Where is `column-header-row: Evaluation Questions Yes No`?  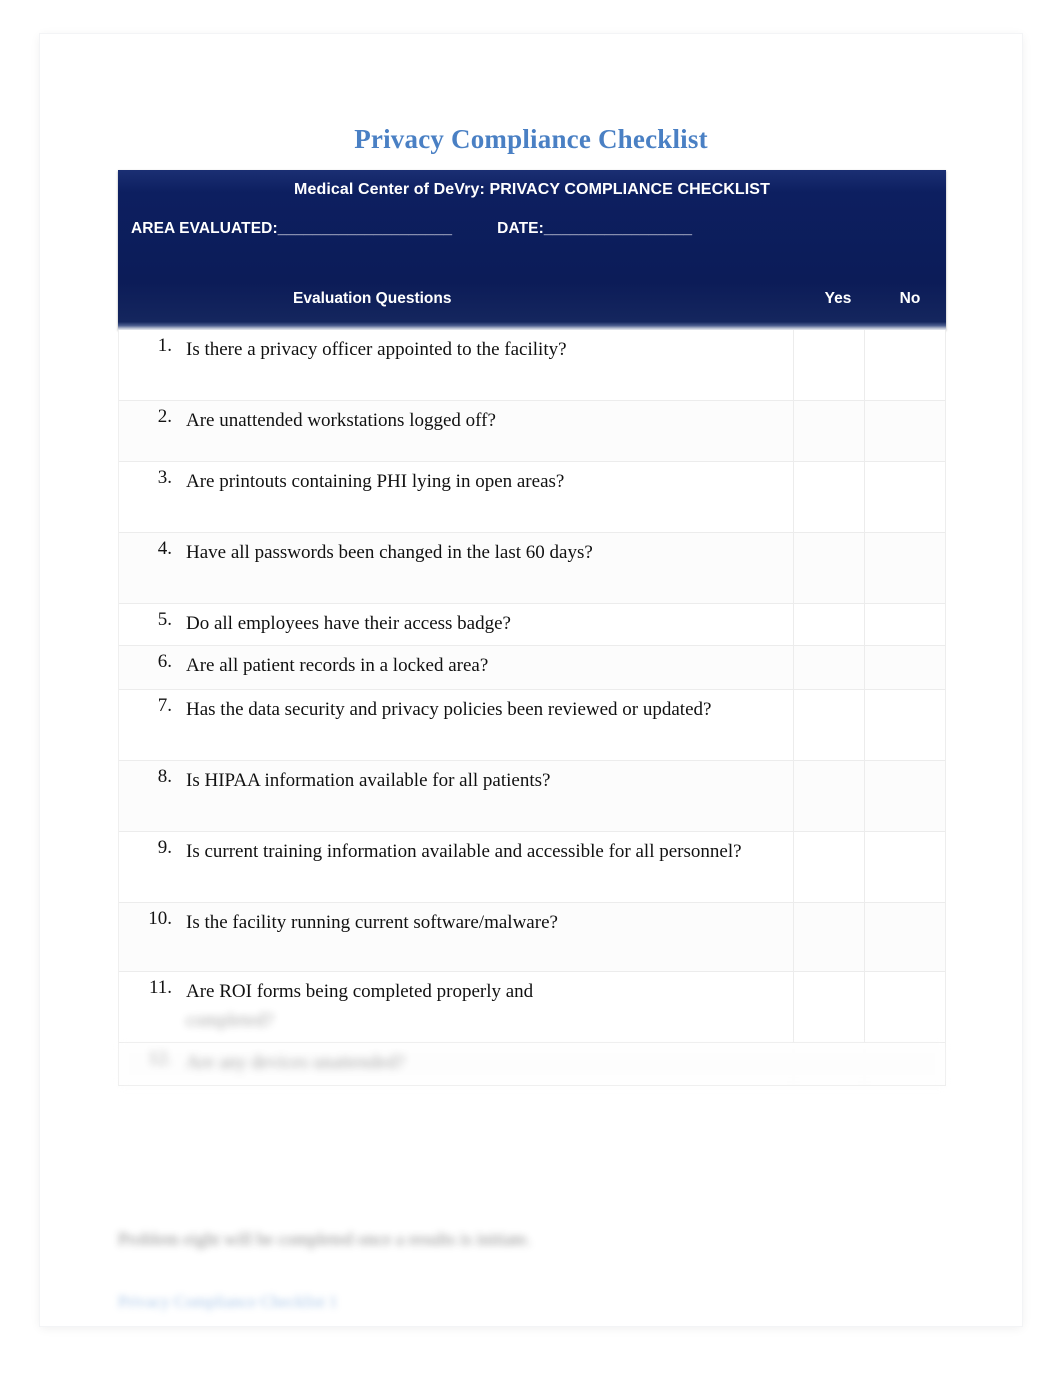
column-header-row: Evaluation Questions Yes No is located at coordinates (532, 302).